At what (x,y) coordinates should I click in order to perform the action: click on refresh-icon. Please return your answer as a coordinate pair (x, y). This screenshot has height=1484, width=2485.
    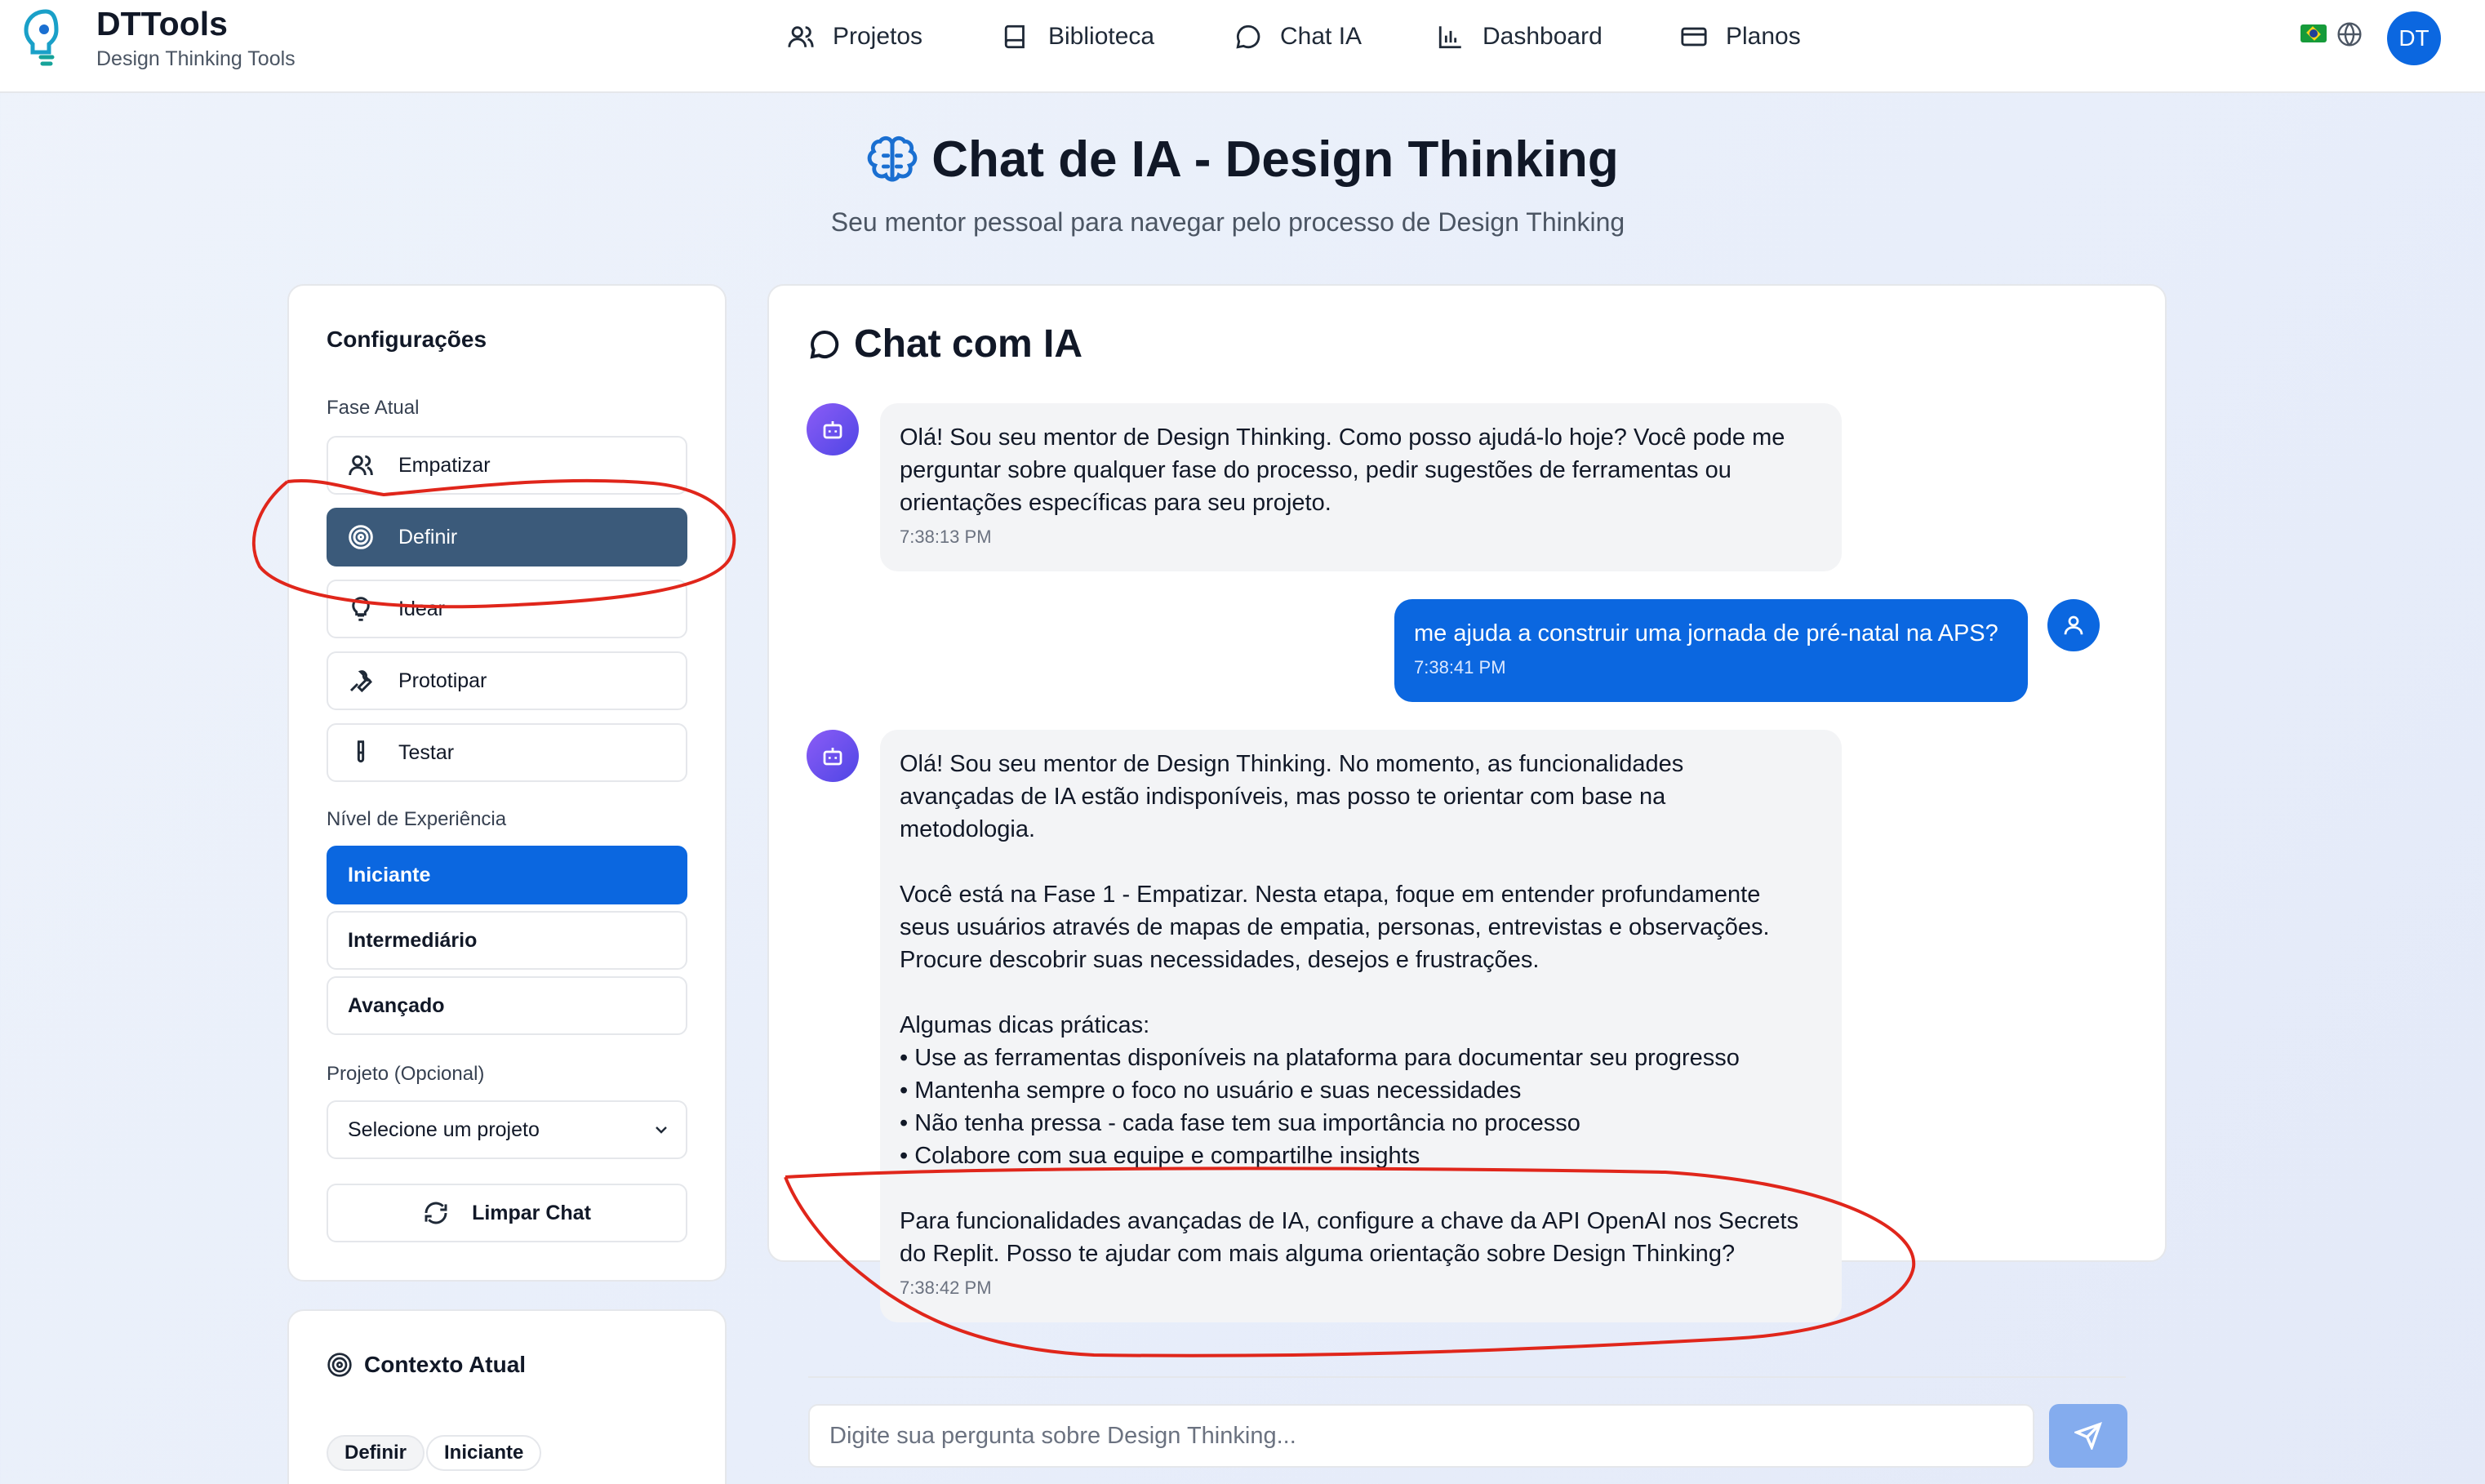
    Looking at the image, I should click on (436, 1213).